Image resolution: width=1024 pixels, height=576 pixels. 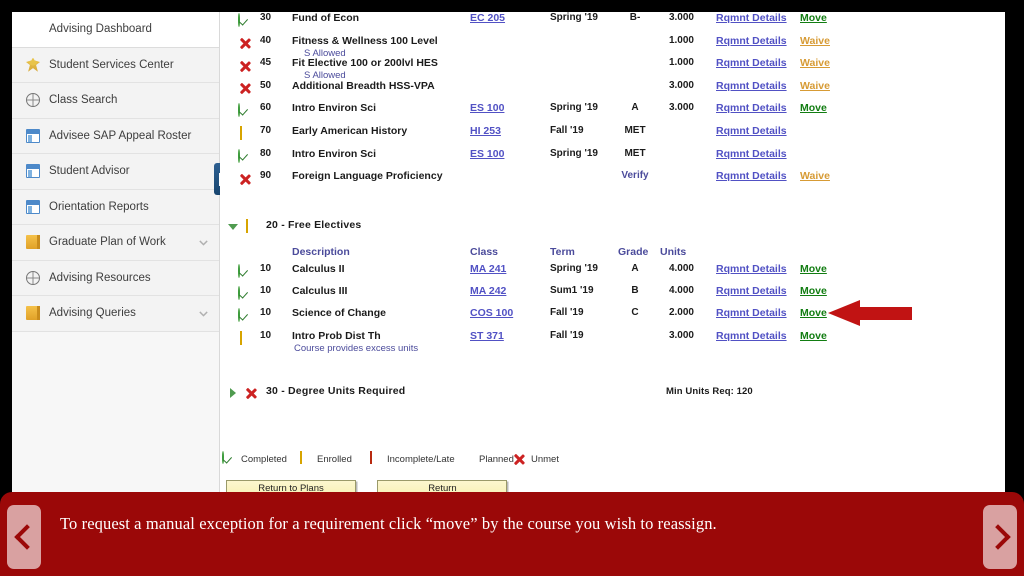 I want to click on legend-item: Enrolled, so click(x=325, y=458).